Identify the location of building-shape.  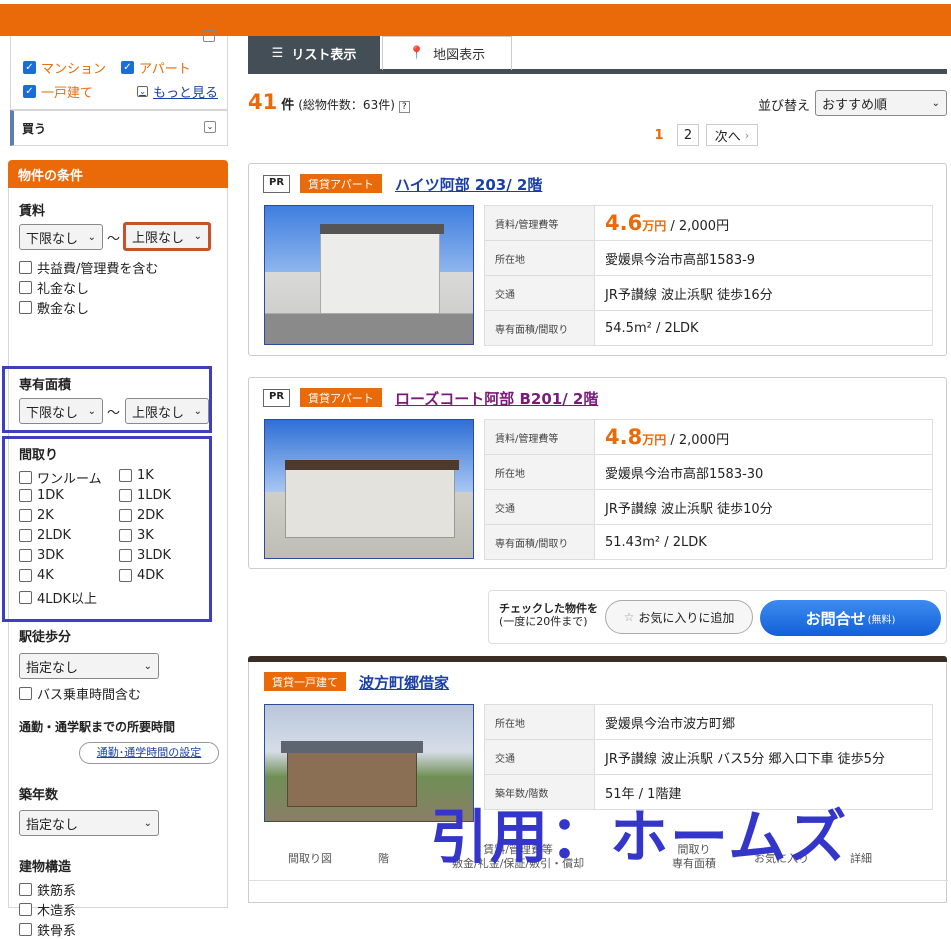
(380, 273).